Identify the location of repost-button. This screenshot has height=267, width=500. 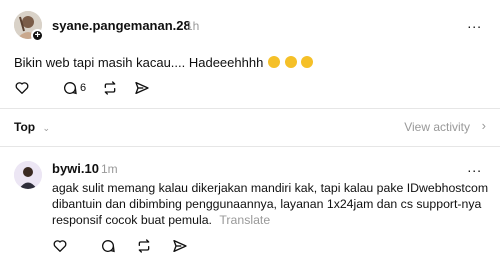
(110, 88).